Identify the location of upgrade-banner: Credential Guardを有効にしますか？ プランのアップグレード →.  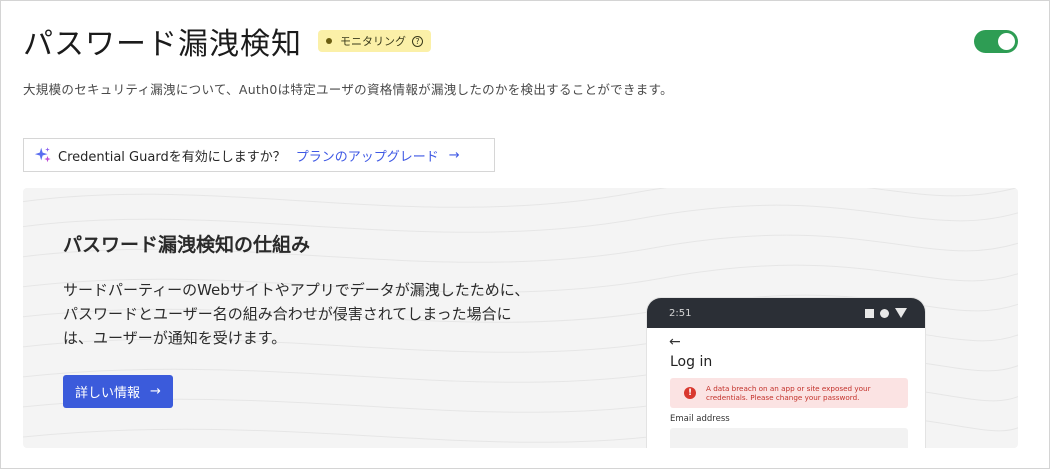
(259, 155).